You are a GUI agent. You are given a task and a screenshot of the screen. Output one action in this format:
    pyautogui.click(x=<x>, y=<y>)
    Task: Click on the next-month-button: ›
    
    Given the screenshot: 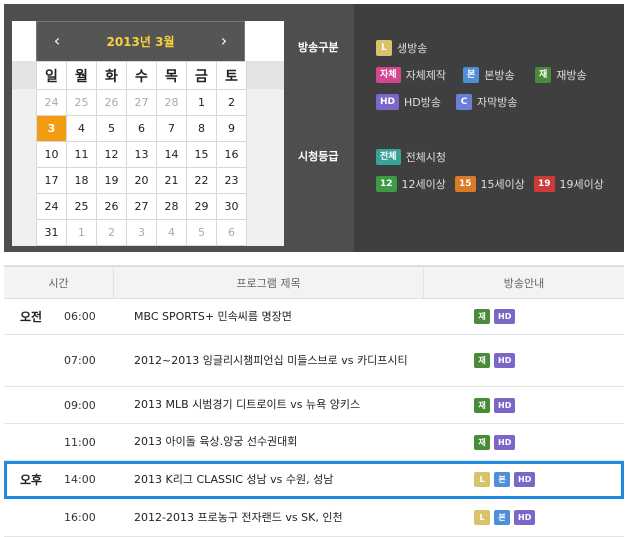 What is the action you would take?
    pyautogui.click(x=224, y=41)
    